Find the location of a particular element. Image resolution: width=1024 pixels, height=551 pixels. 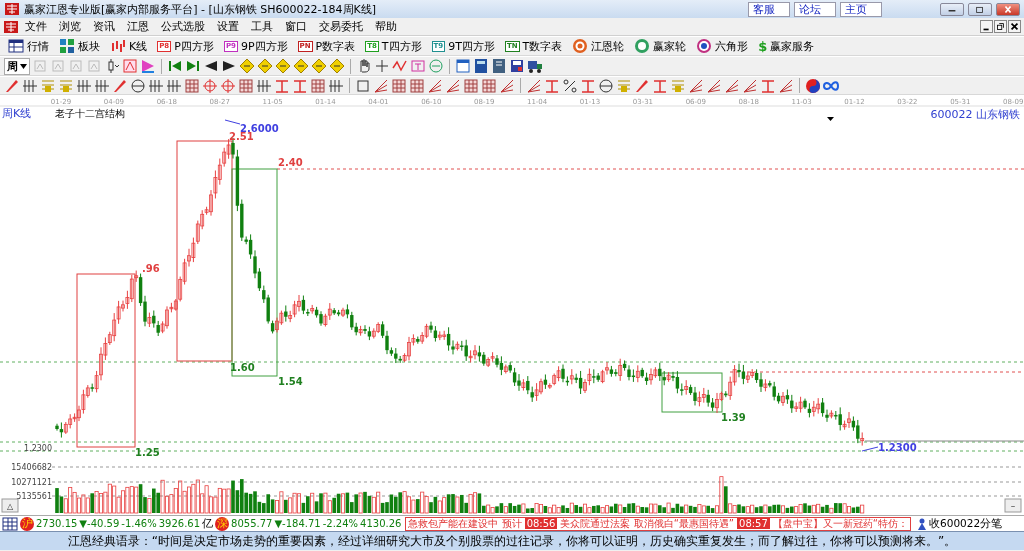

index-amount: 3926.61 is located at coordinates (179, 523).